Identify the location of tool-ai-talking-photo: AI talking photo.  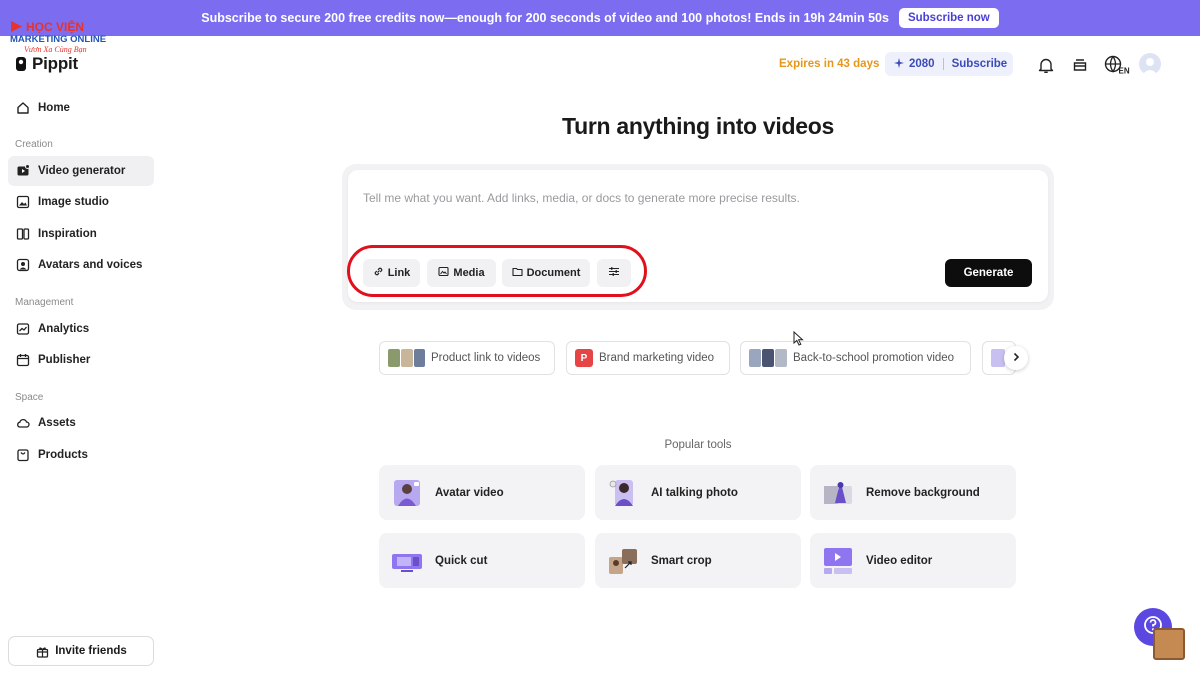
(698, 492).